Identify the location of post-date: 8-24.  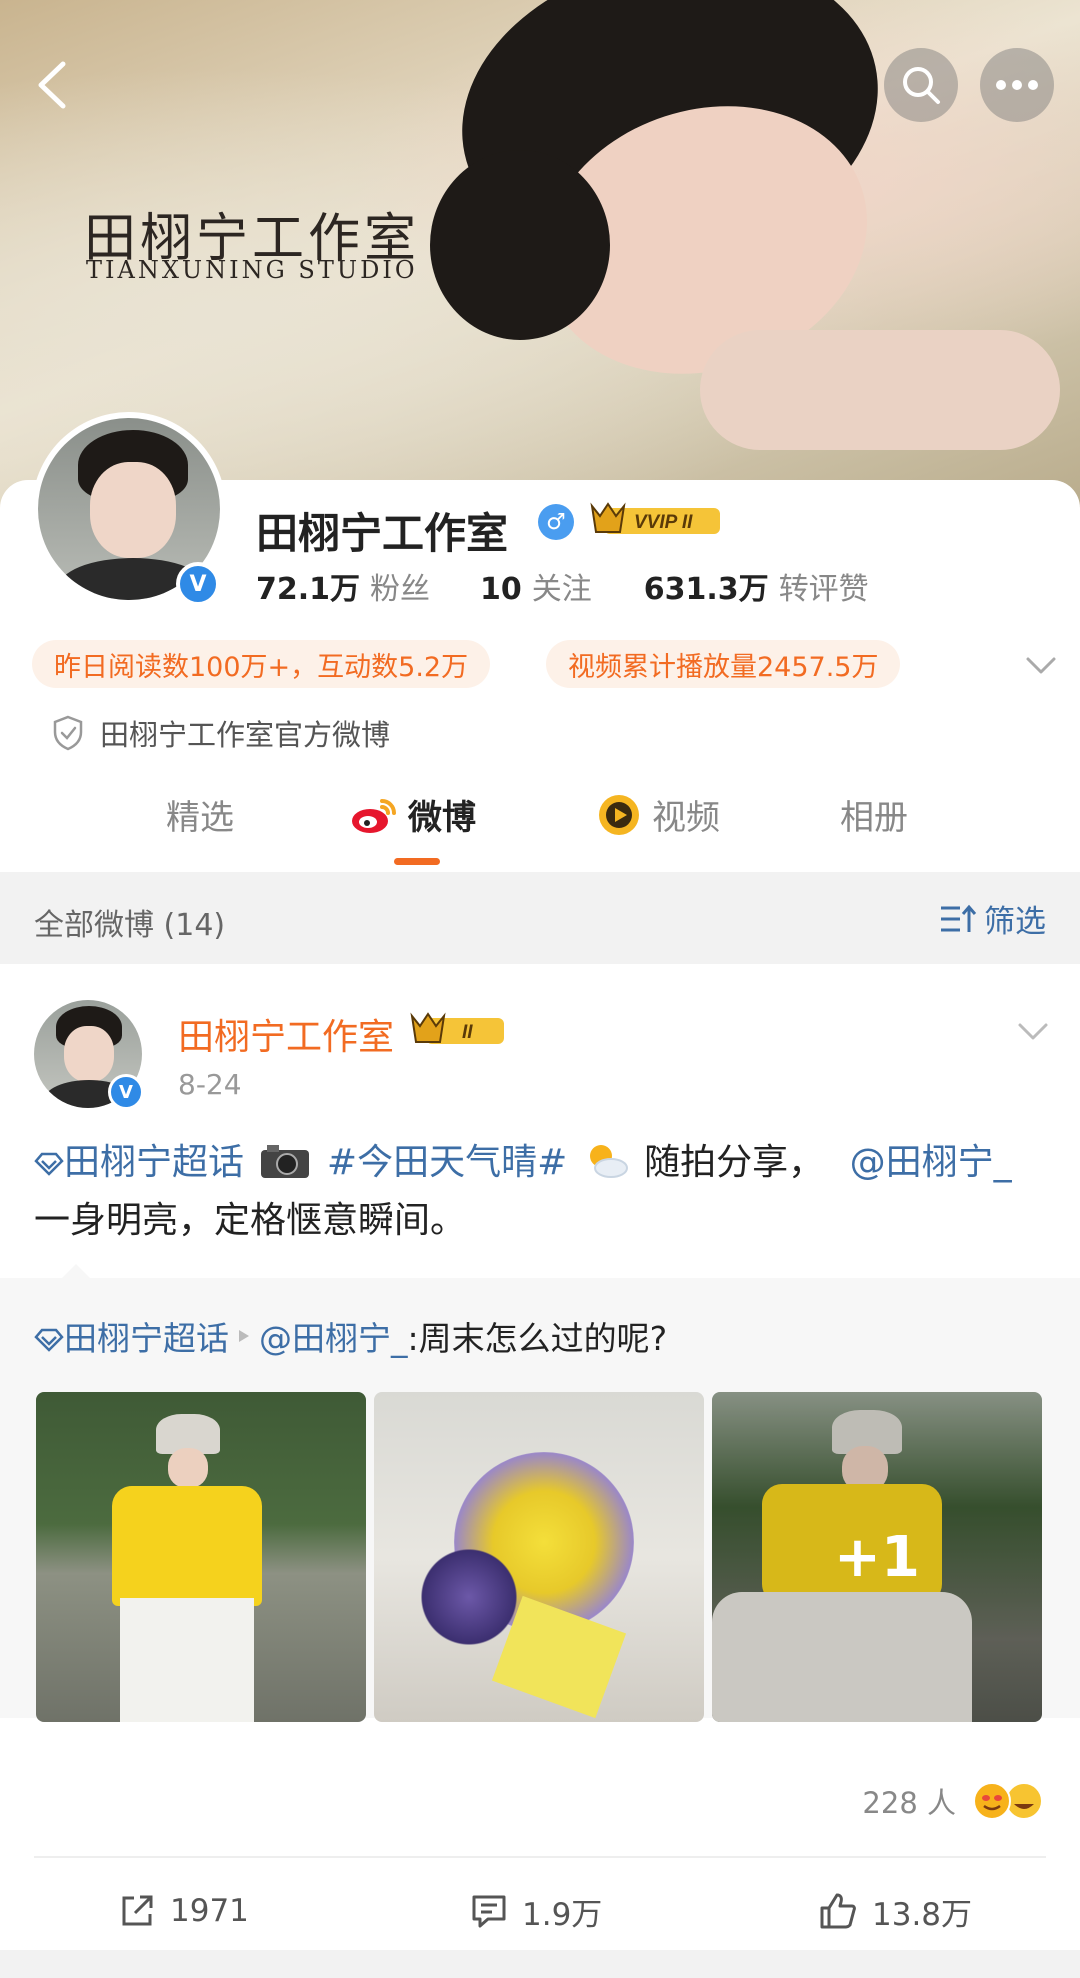
(210, 1084).